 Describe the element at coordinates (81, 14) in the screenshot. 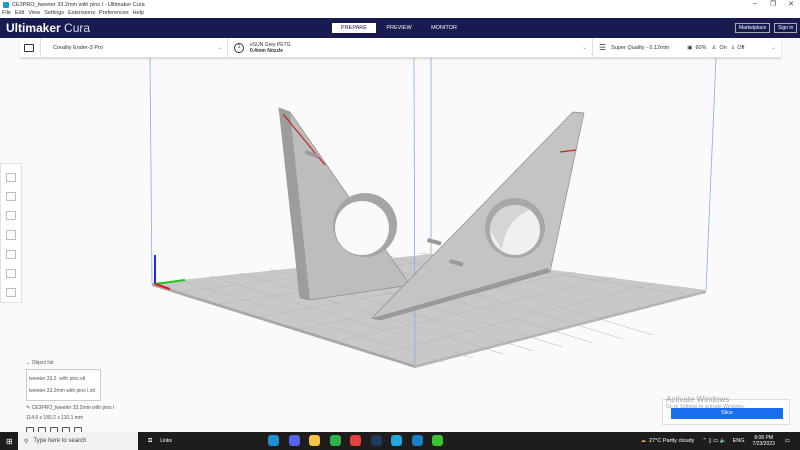

I see `menu-extensions: Extensions` at that location.